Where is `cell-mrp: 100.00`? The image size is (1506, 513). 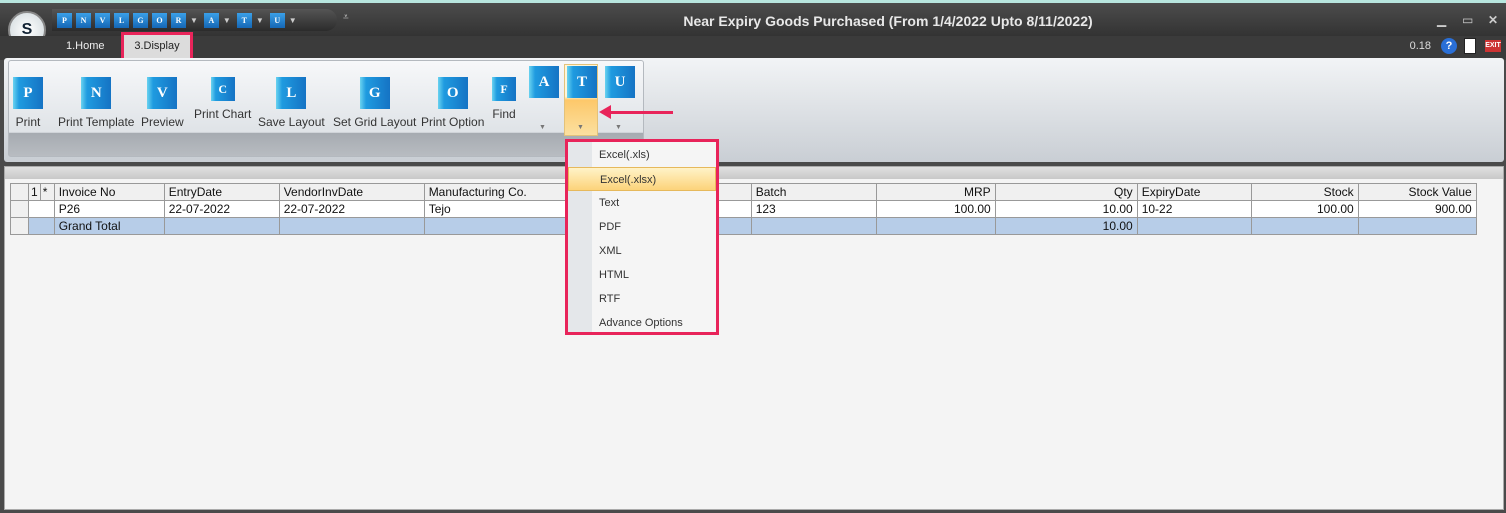 cell-mrp: 100.00 is located at coordinates (935, 209).